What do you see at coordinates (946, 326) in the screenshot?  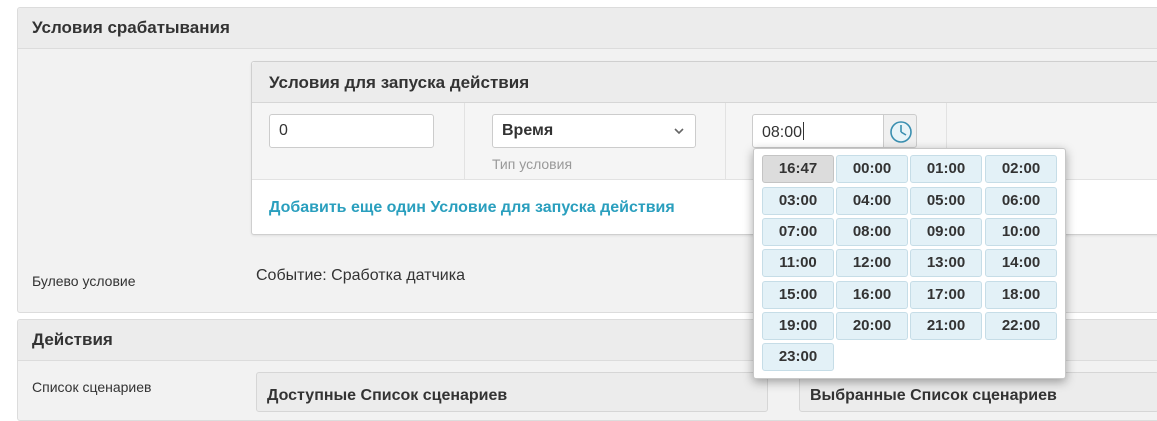 I see `time-slot: 21:00` at bounding box center [946, 326].